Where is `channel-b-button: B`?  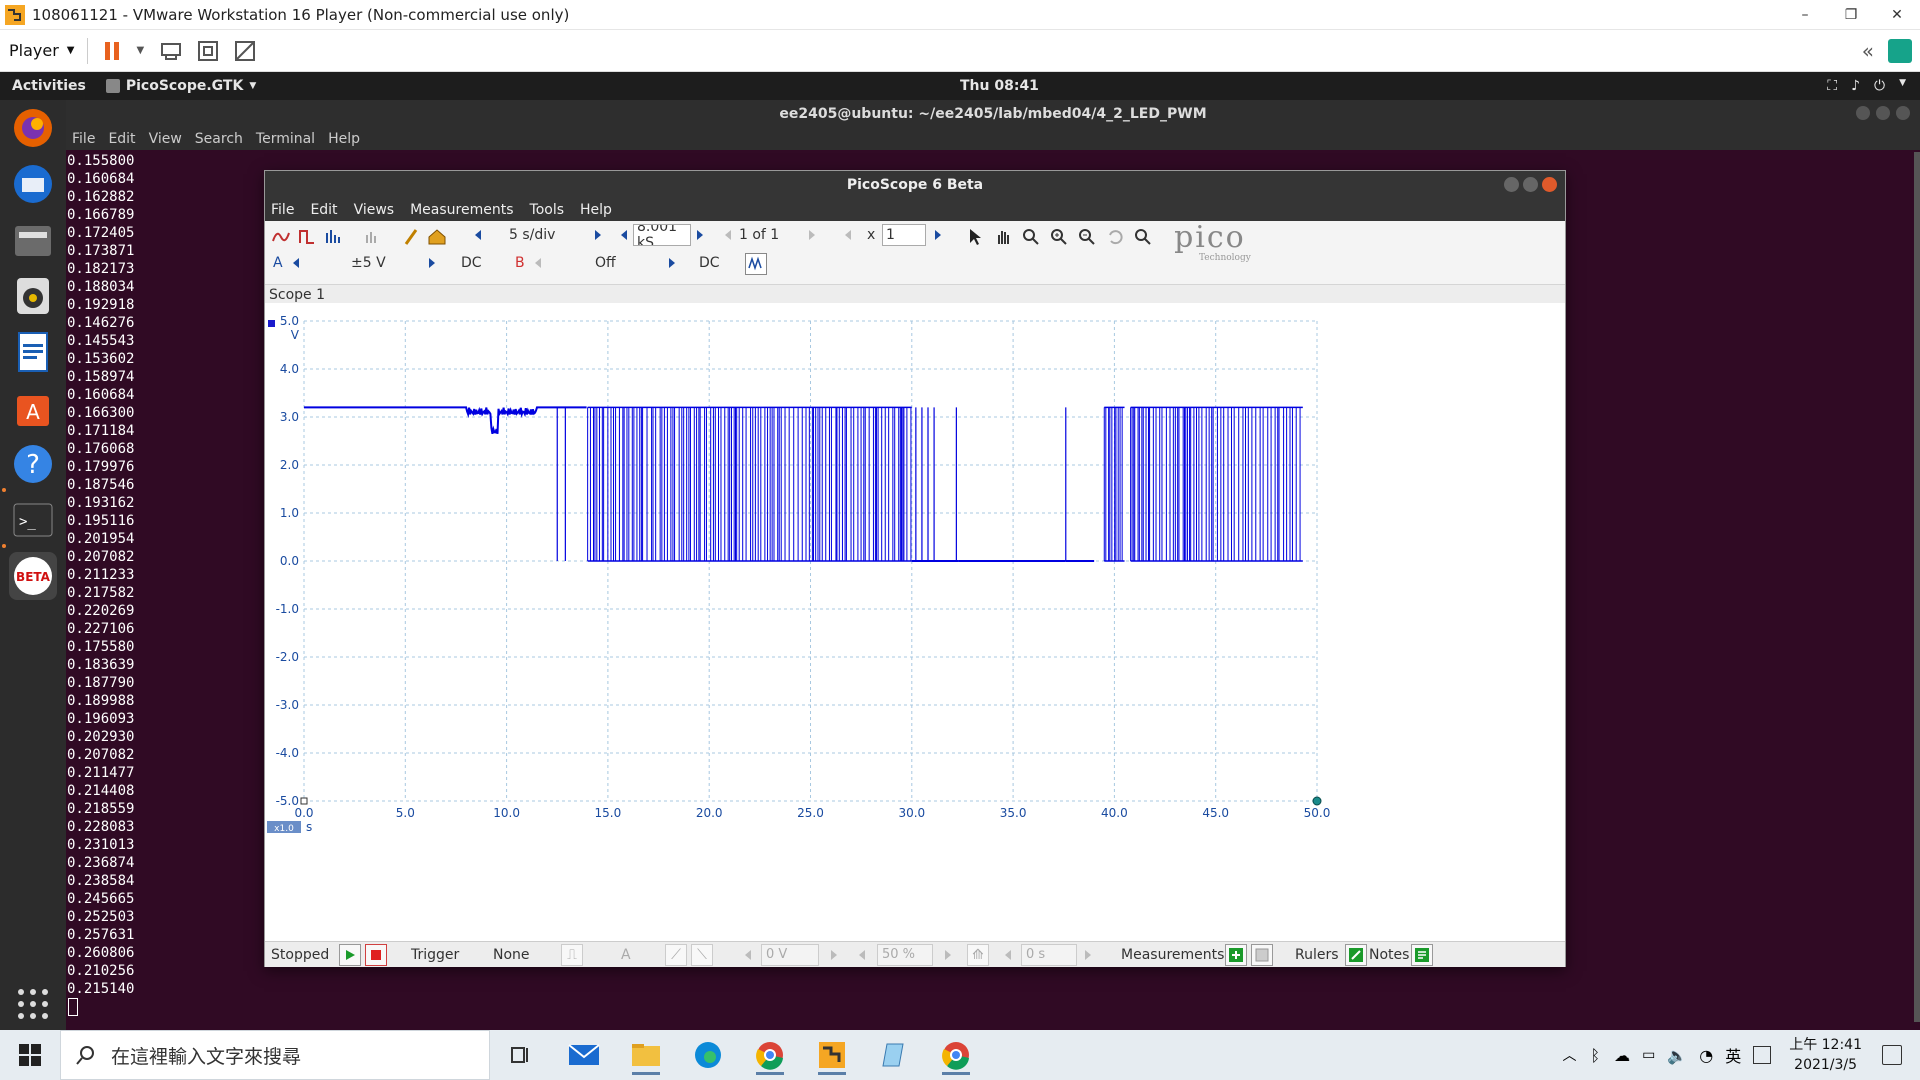 channel-b-button: B is located at coordinates (520, 263).